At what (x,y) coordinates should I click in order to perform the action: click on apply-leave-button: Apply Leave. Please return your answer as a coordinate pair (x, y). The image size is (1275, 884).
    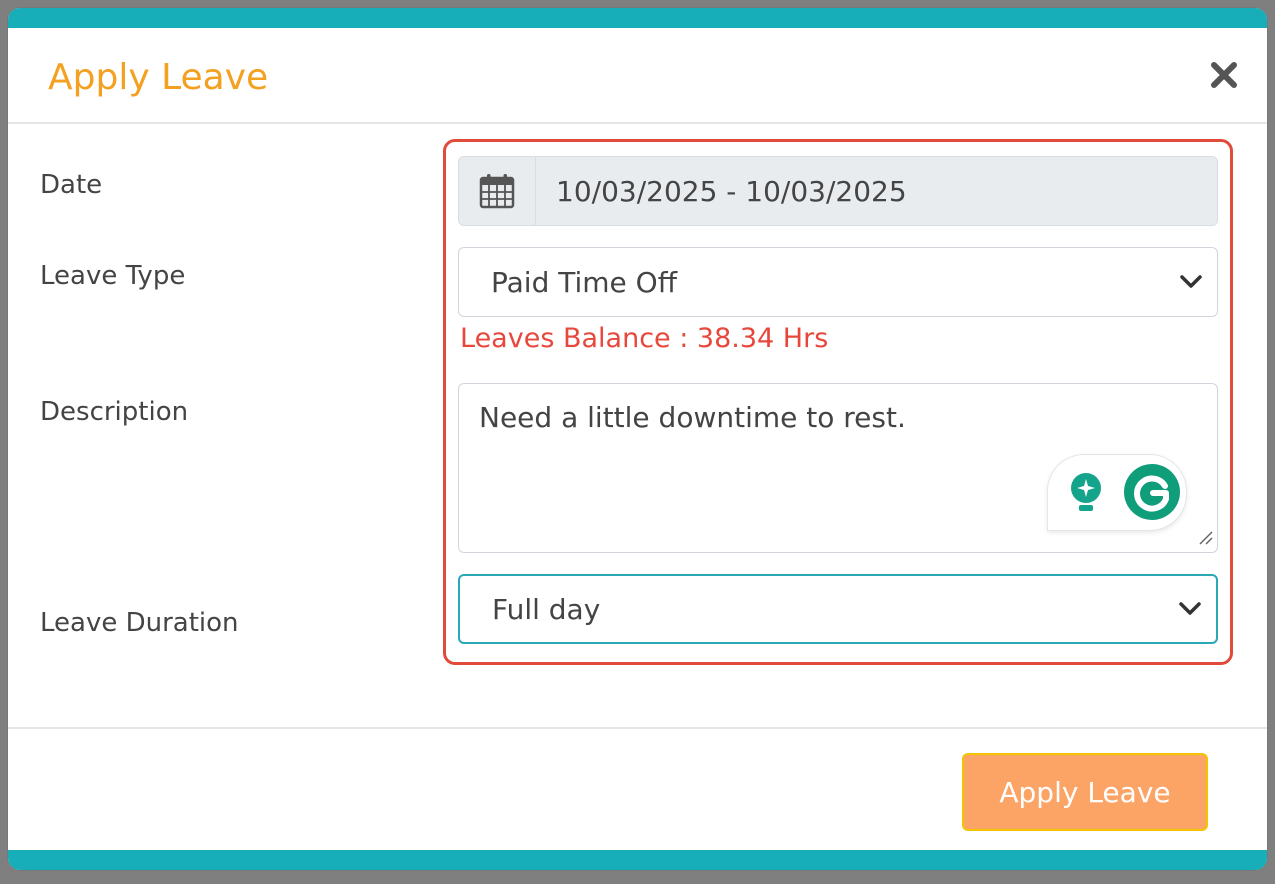
    Looking at the image, I should click on (1085, 792).